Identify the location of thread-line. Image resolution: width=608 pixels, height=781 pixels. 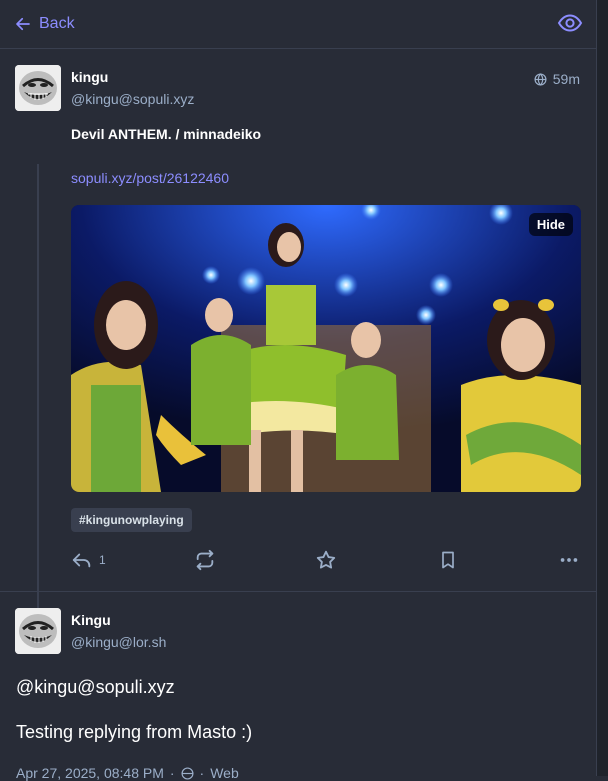
(38, 402).